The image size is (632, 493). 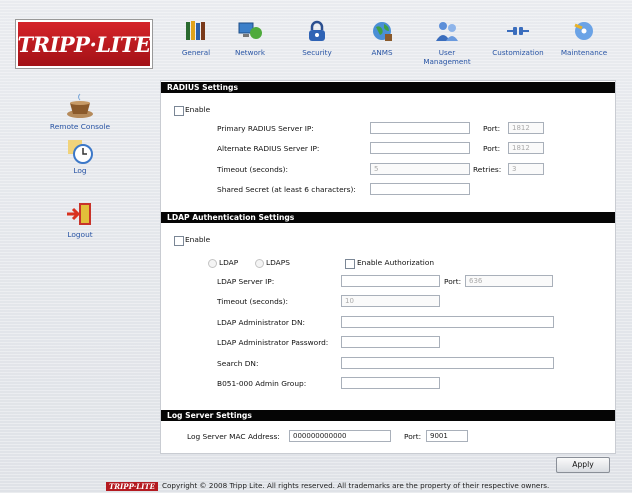 What do you see at coordinates (390, 281) in the screenshot?
I see `ldap-server-ip-input` at bounding box center [390, 281].